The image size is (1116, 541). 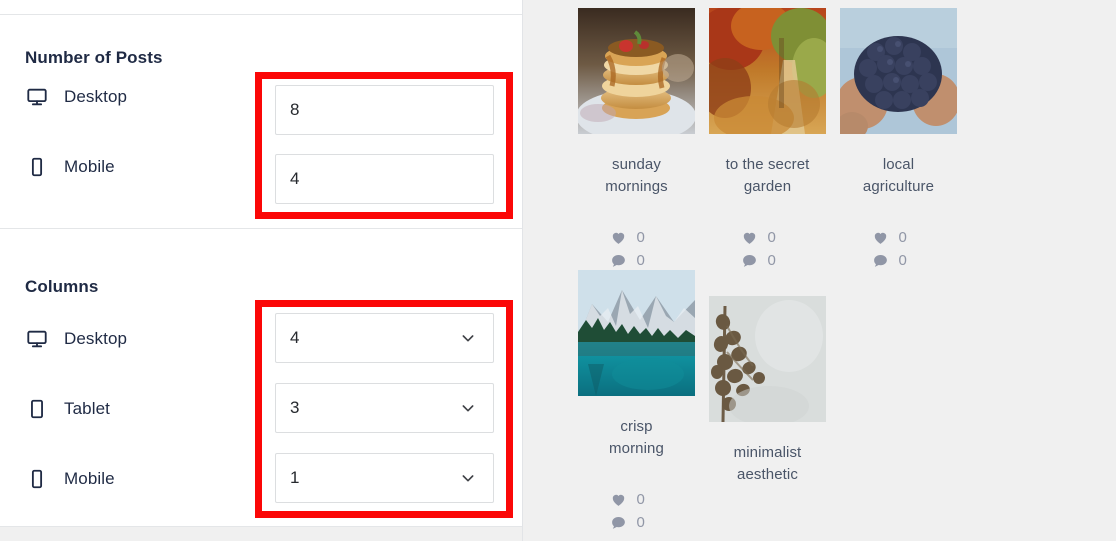 I want to click on setting-row-columns-mobile: Mobile, so click(x=70, y=479).